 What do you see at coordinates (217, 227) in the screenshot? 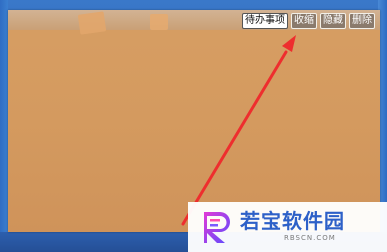
I see `brand-logo-icon` at bounding box center [217, 227].